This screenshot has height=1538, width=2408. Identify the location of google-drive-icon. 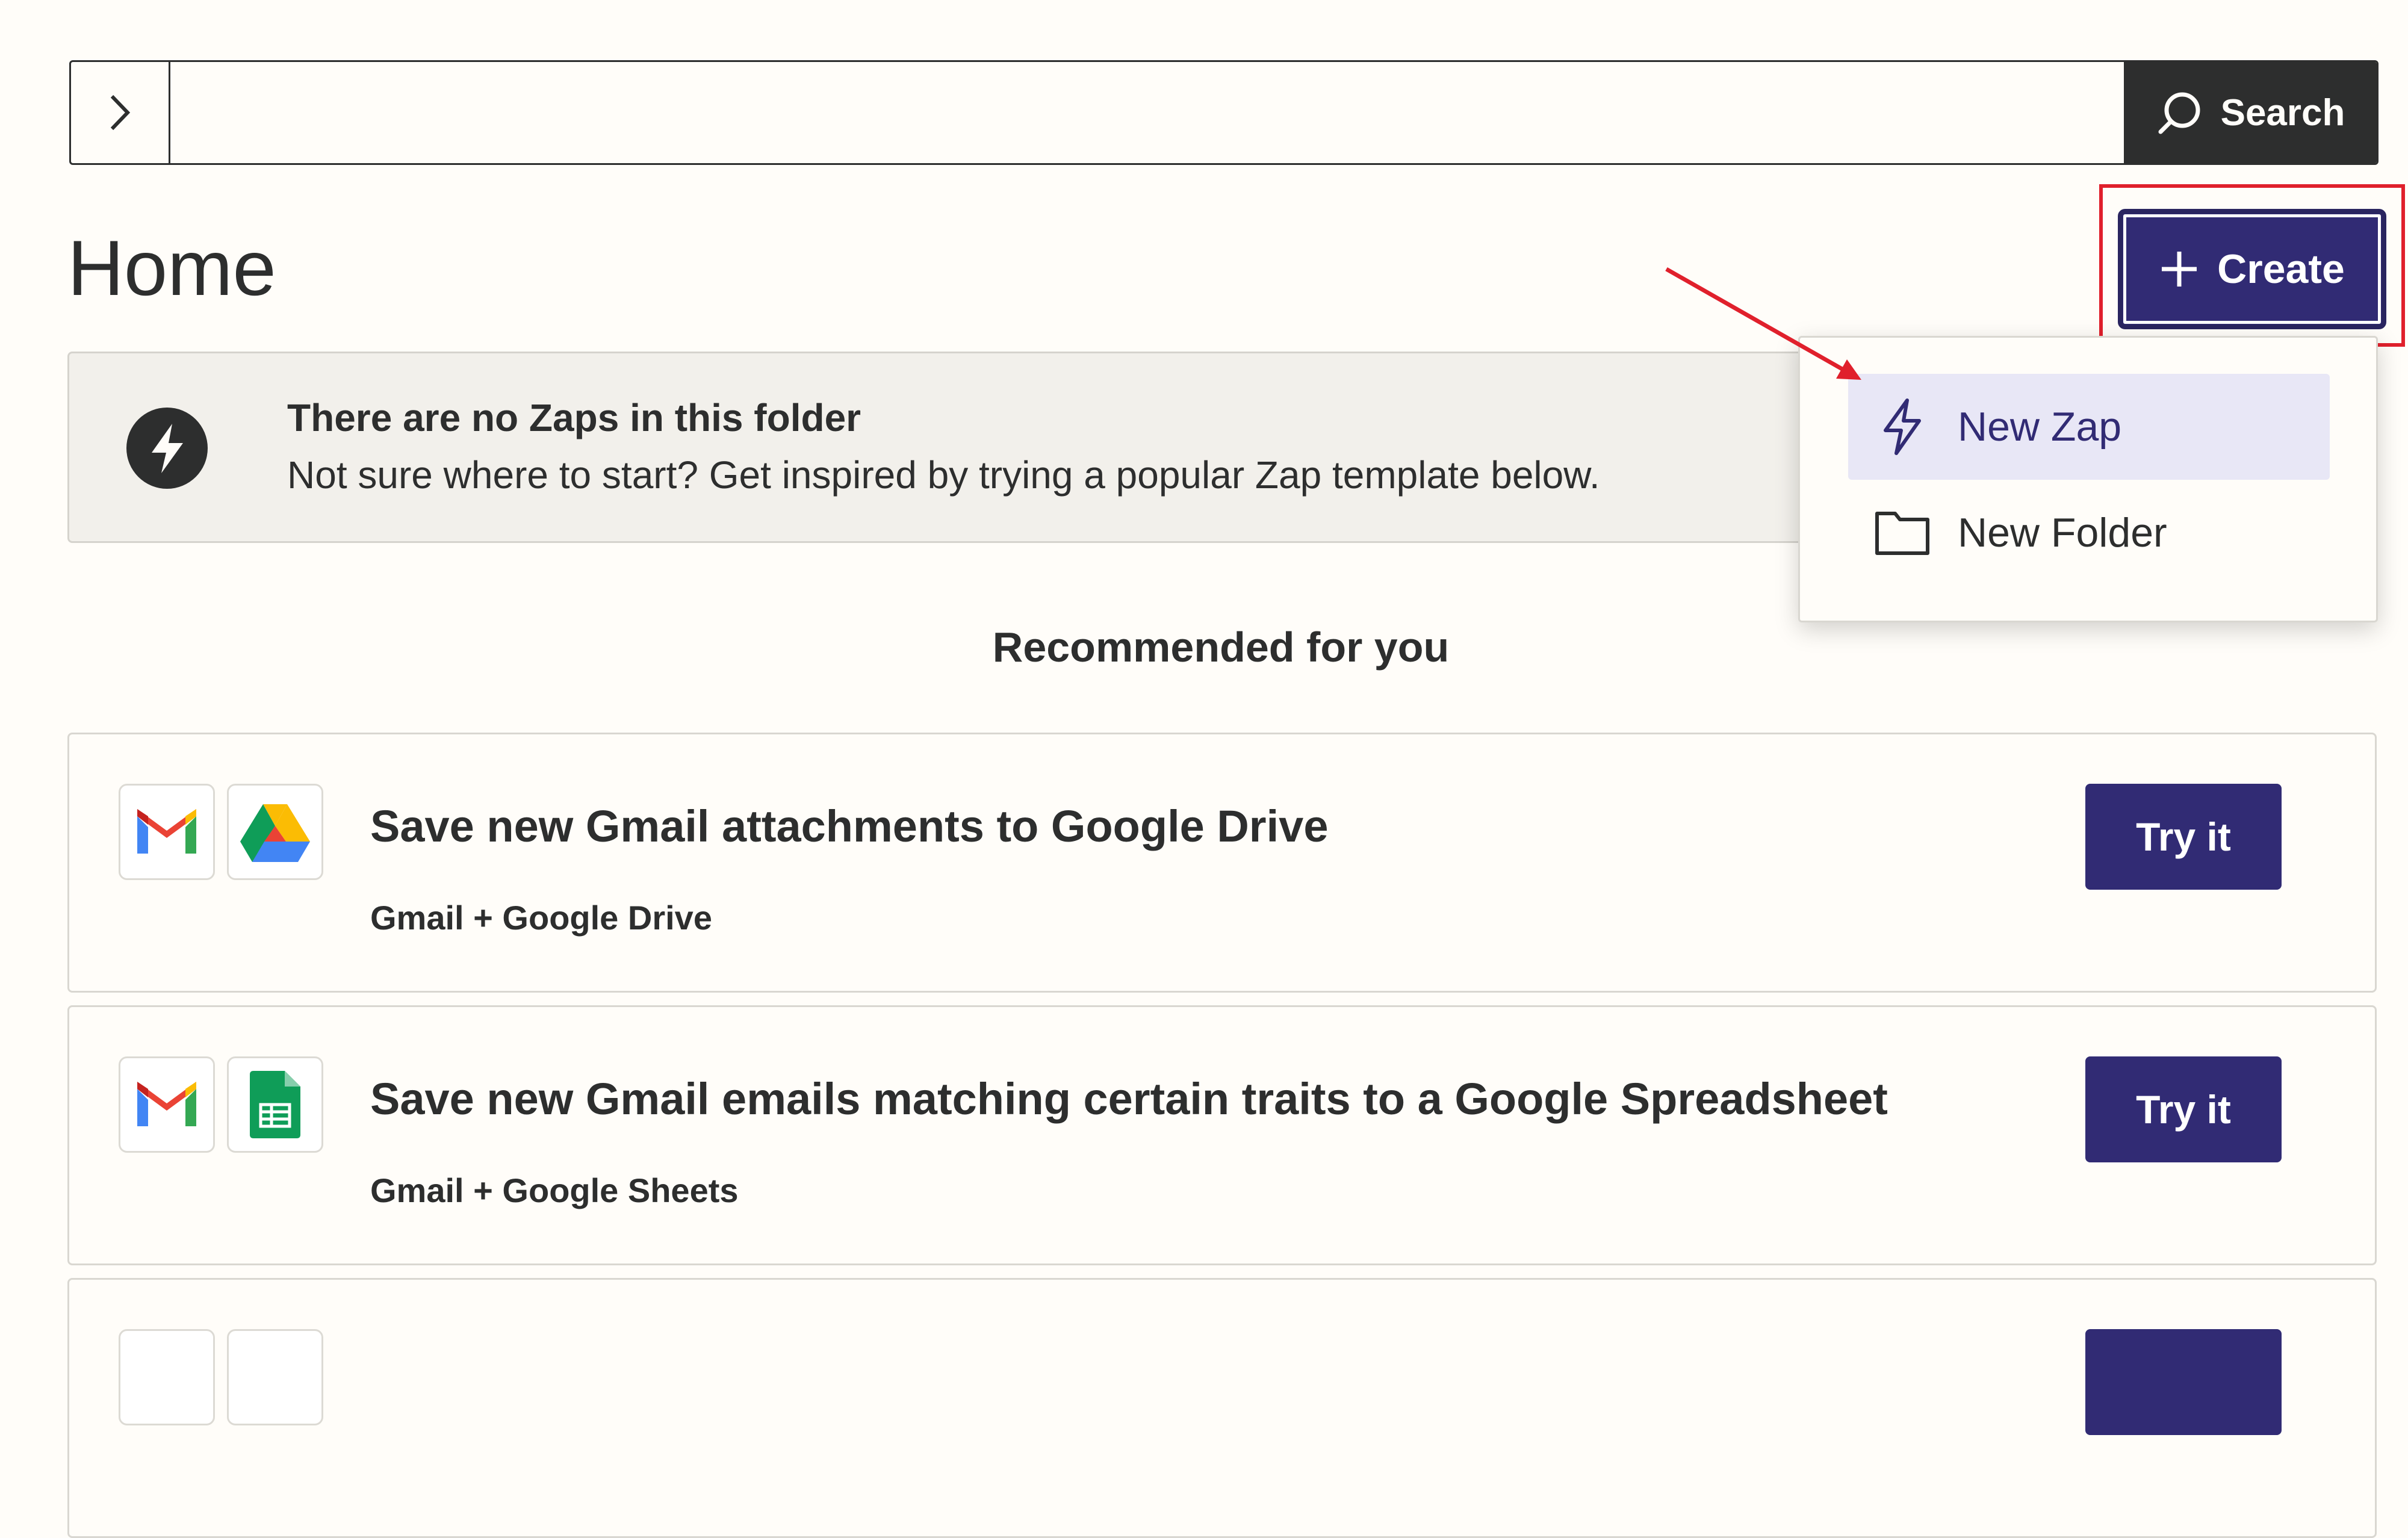
(275, 832).